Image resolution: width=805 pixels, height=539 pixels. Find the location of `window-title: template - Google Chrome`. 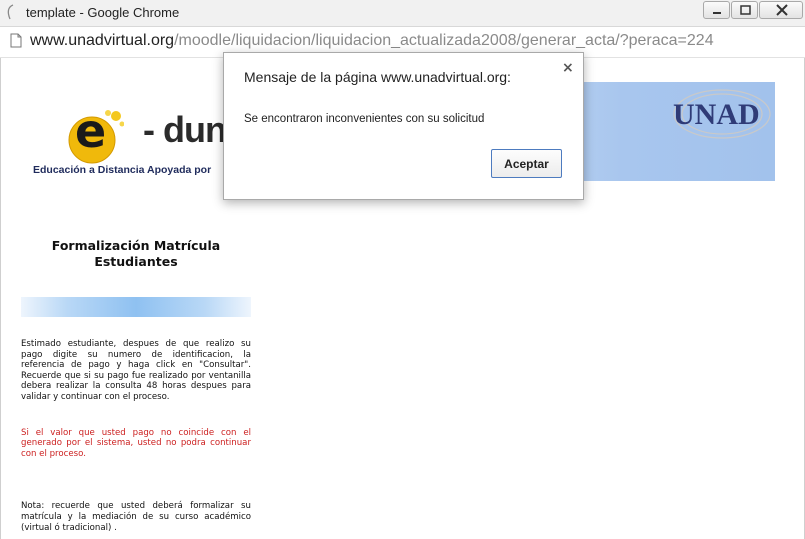

window-title: template - Google Chrome is located at coordinates (103, 12).